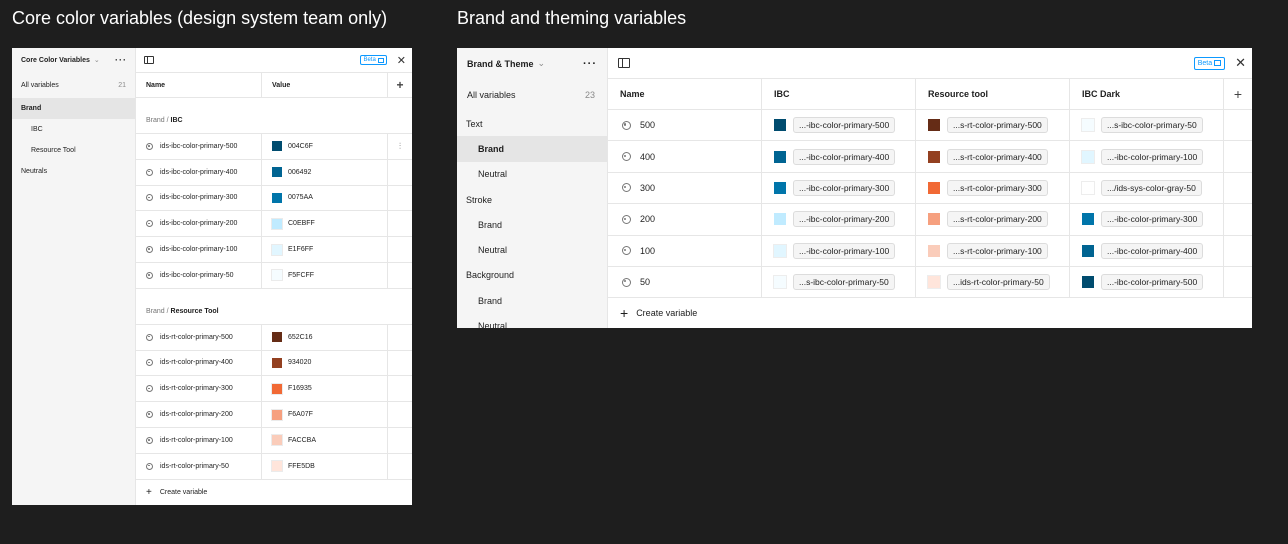  I want to click on table-row: ids-rt-color-primary-400 934020, so click(274, 363).